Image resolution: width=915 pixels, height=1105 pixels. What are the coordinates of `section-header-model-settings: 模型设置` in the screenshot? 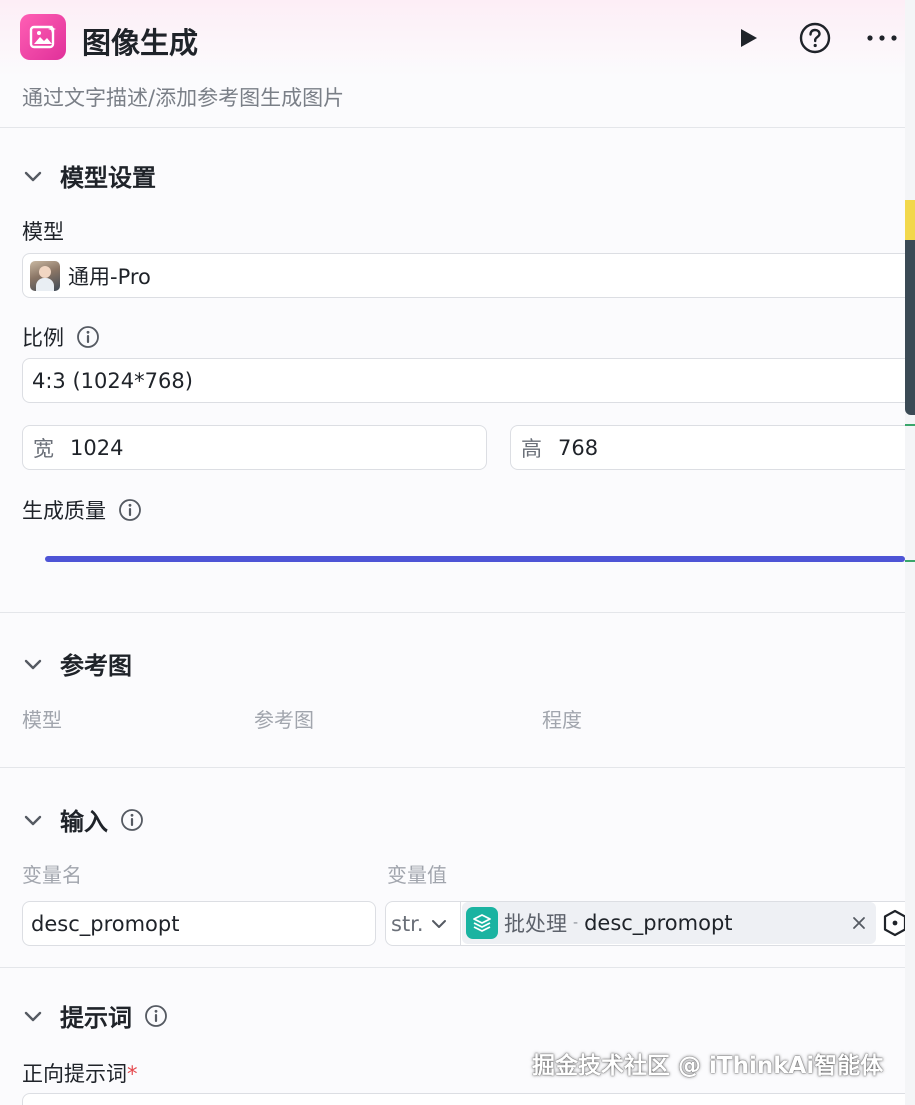 It's located at (89, 175).